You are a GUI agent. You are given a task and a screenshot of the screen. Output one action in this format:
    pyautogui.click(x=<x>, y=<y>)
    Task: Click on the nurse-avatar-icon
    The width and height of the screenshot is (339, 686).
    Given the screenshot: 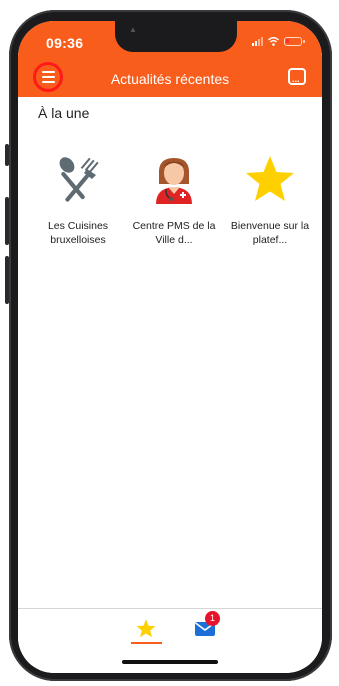 What is the action you would take?
    pyautogui.click(x=174, y=179)
    